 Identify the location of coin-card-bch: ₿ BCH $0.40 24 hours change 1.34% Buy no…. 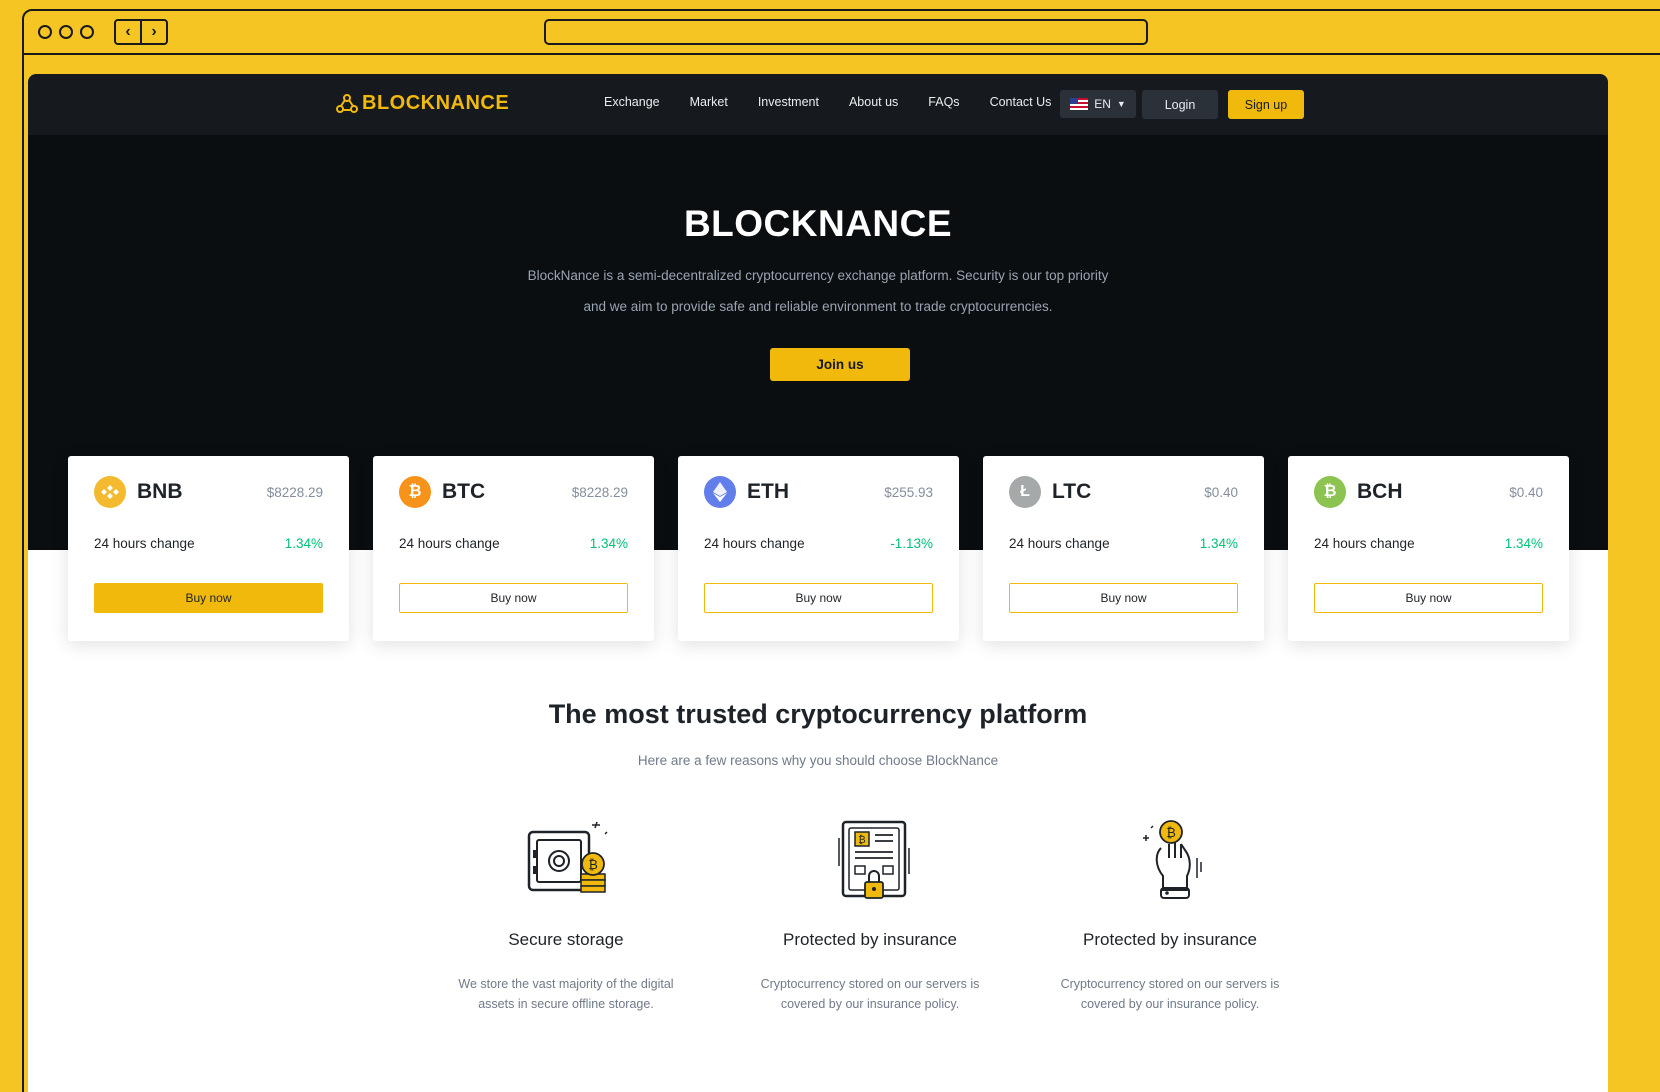
(1428, 548).